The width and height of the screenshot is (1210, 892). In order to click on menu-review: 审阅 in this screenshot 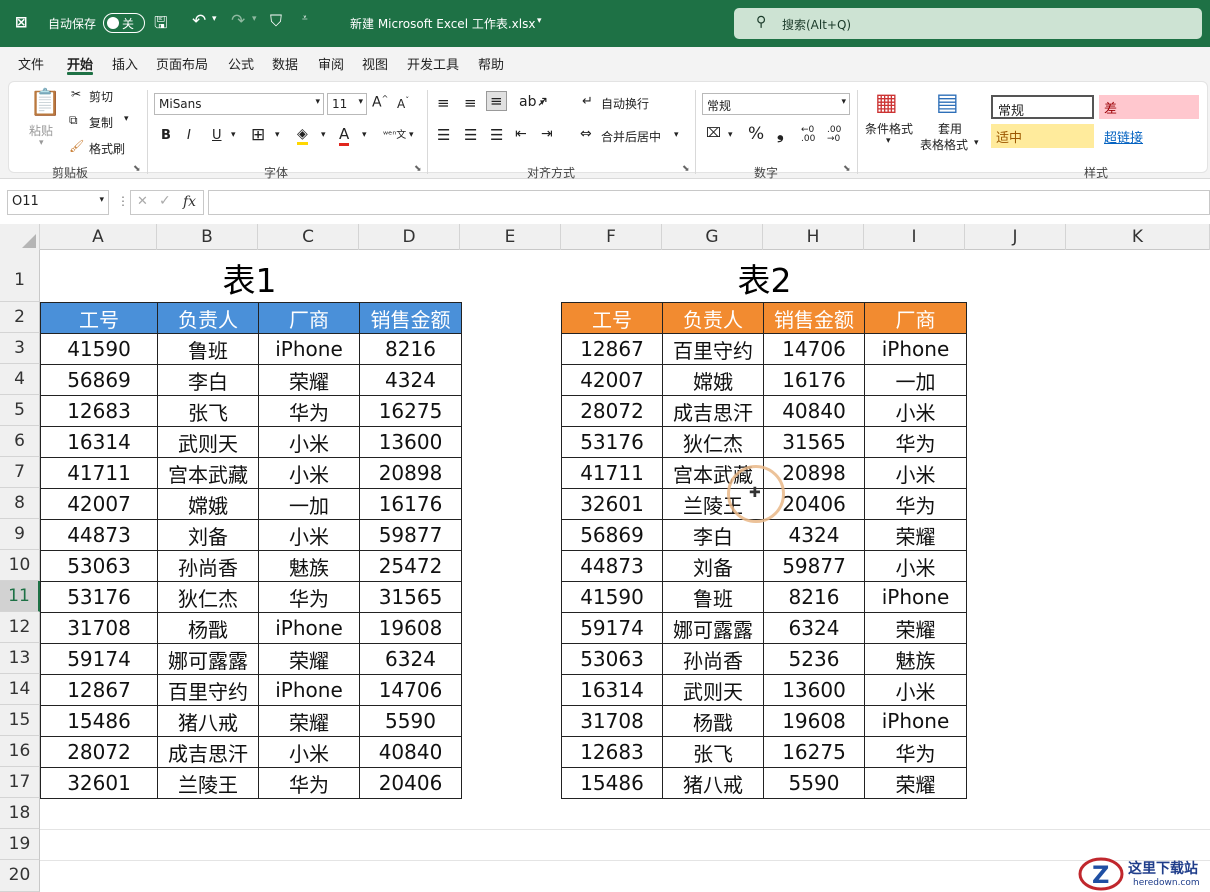, I will do `click(331, 63)`.